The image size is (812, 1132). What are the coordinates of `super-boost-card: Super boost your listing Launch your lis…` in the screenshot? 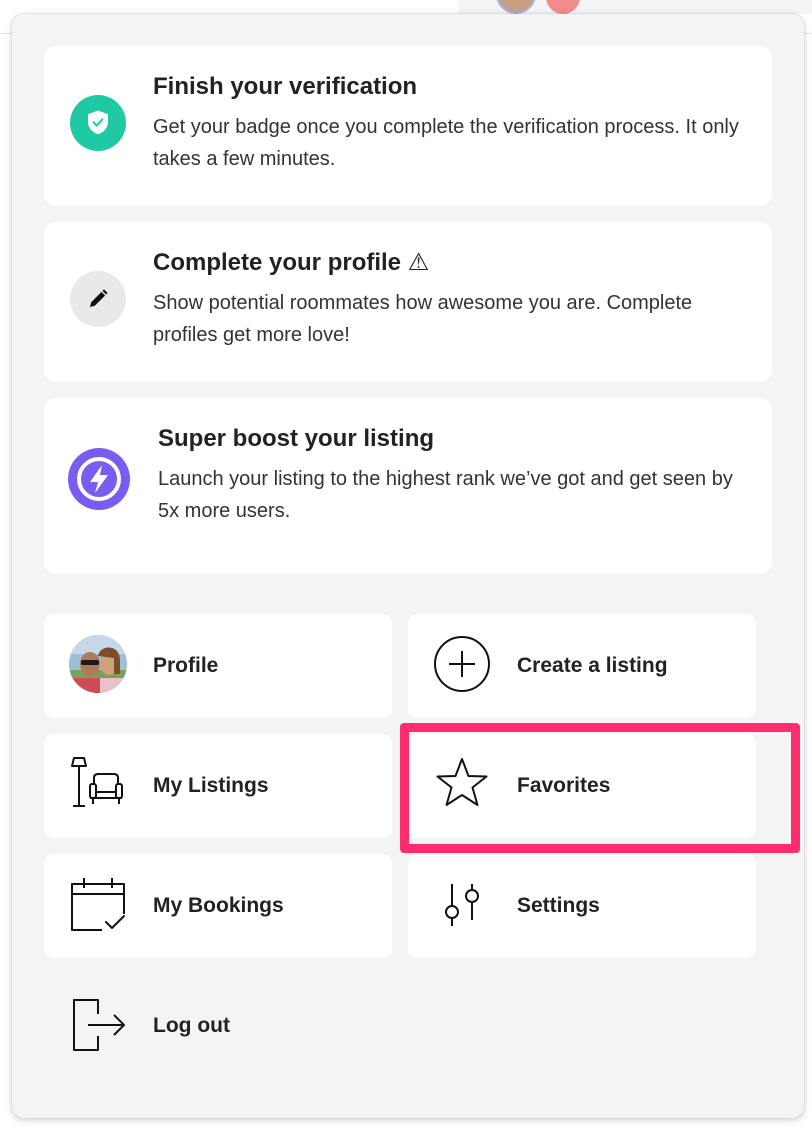 It's located at (408, 486).